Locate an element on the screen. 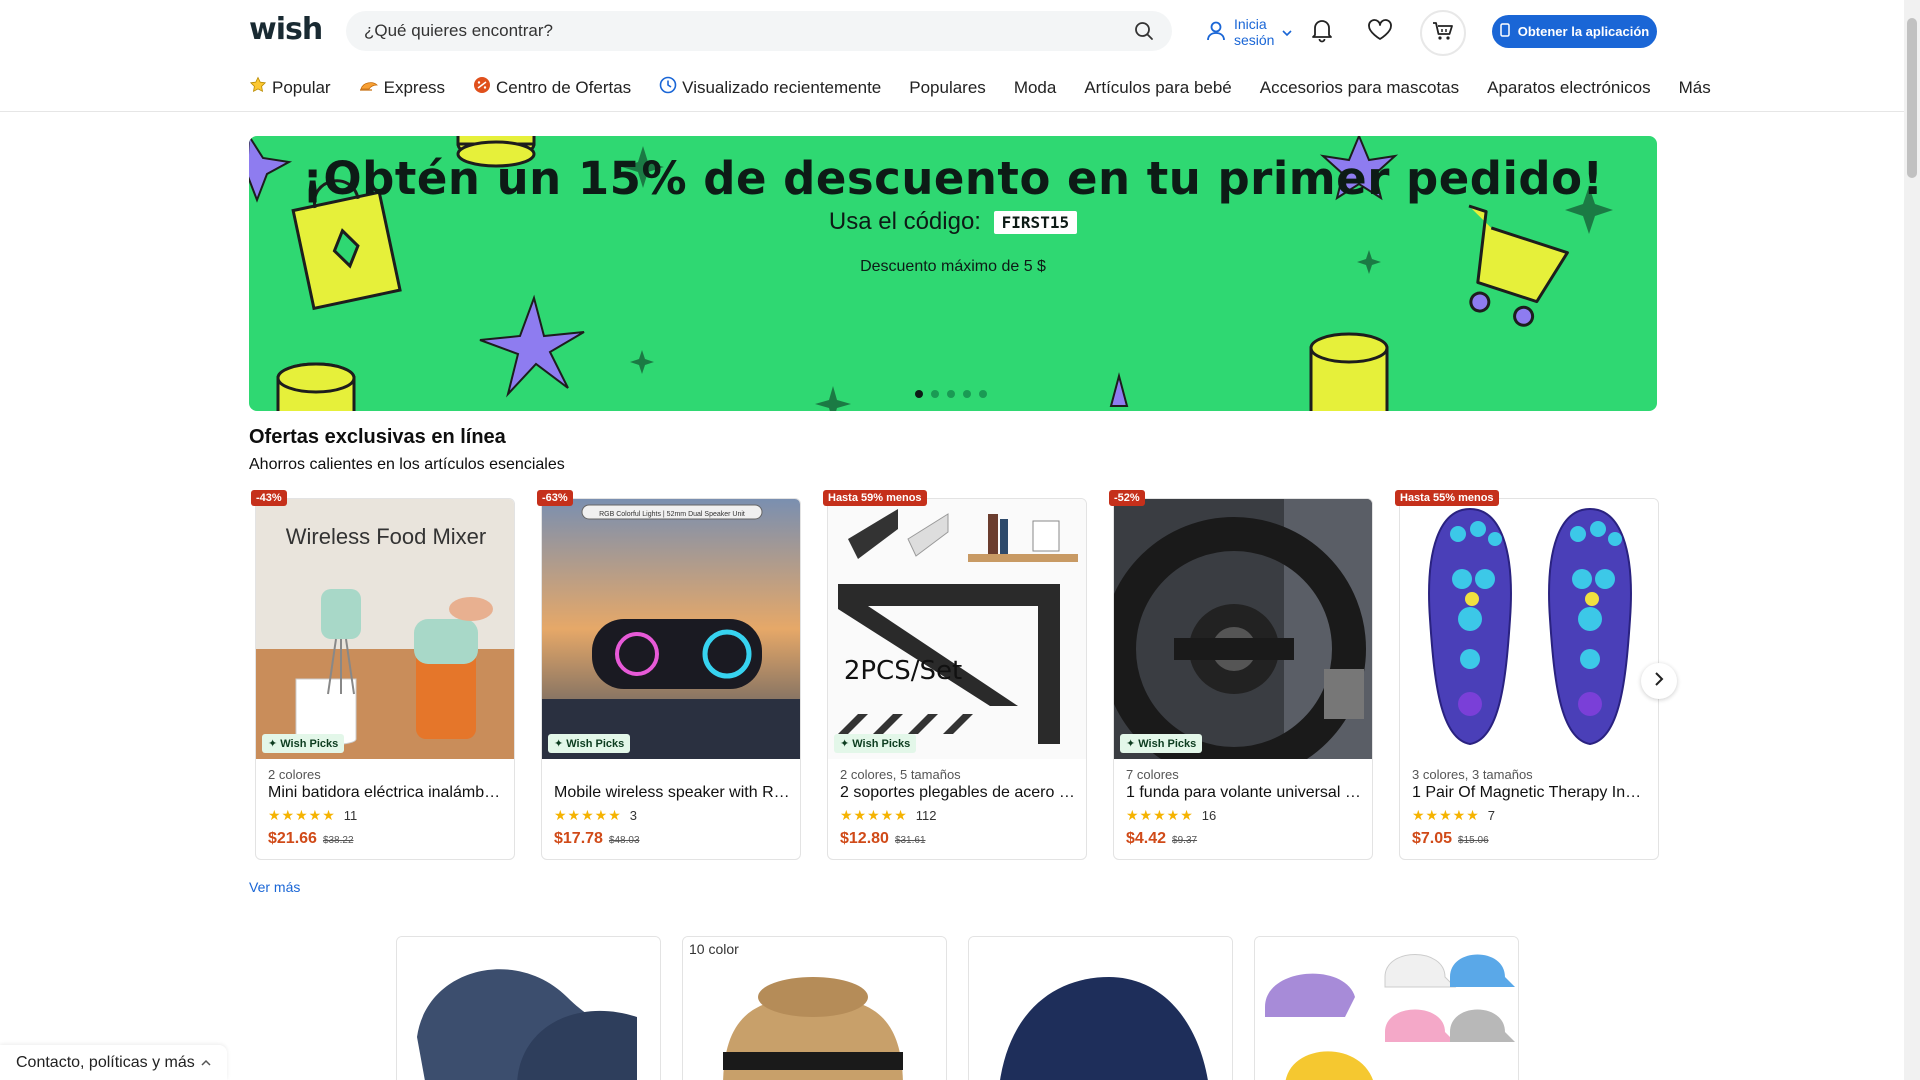  product-price: $4.42 is located at coordinates (1146, 838).